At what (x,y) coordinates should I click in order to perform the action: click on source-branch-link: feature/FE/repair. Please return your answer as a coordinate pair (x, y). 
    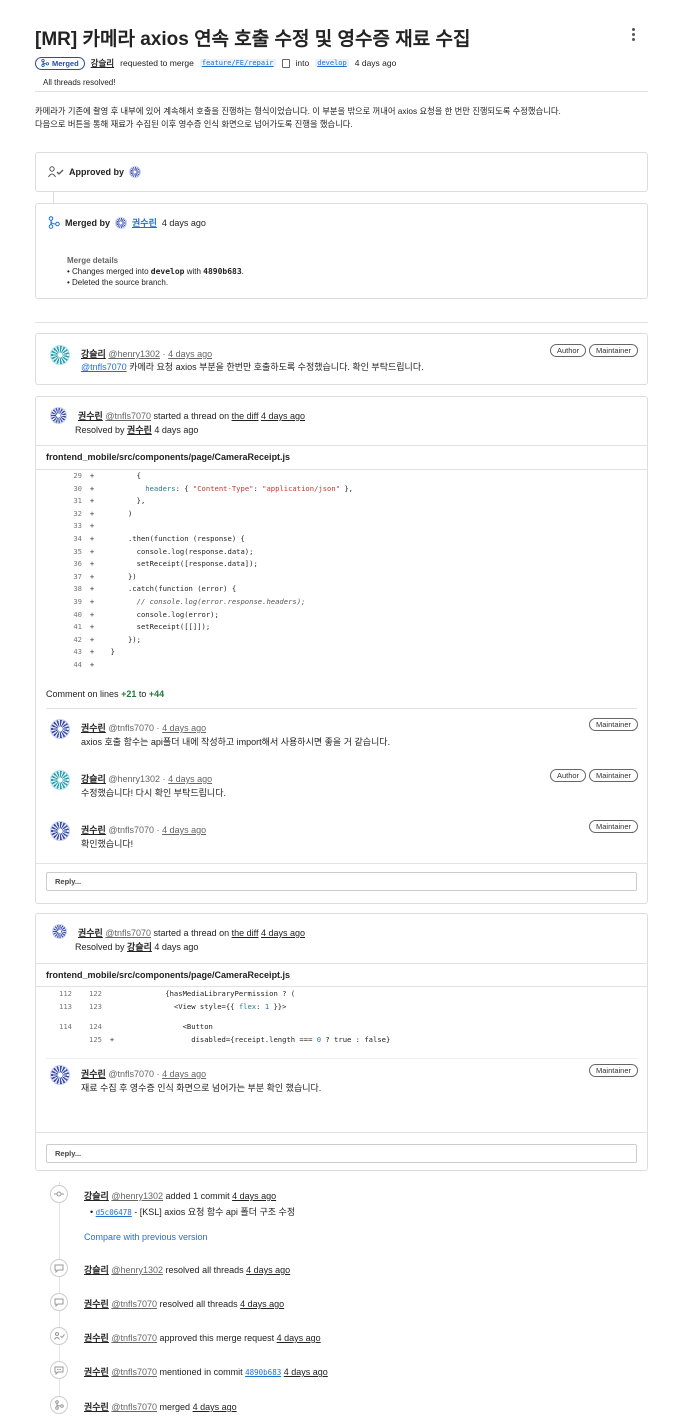
    Looking at the image, I should click on (237, 63).